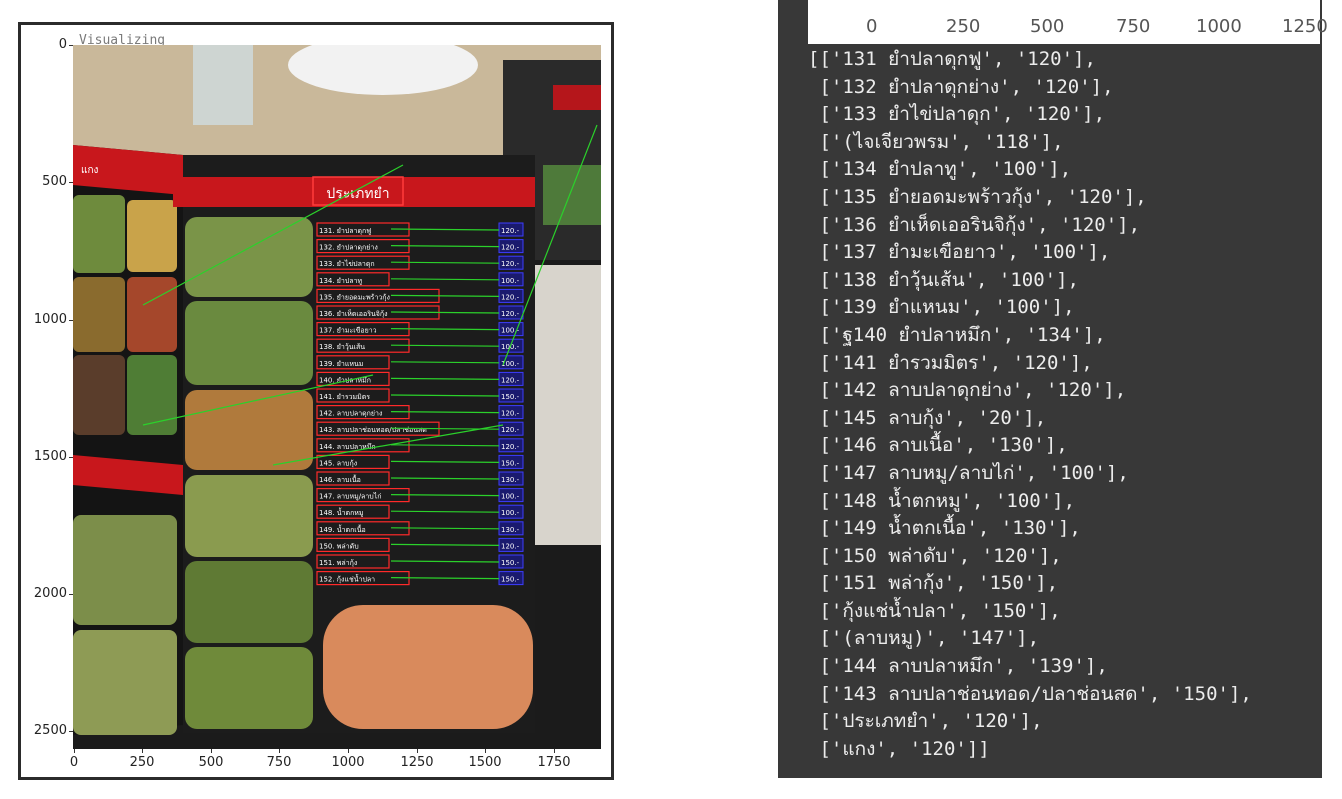 This screenshot has width=1342, height=799. What do you see at coordinates (350, 414) in the screenshot?
I see `item-label: 142. ลาบปลาดุกย่าง` at bounding box center [350, 414].